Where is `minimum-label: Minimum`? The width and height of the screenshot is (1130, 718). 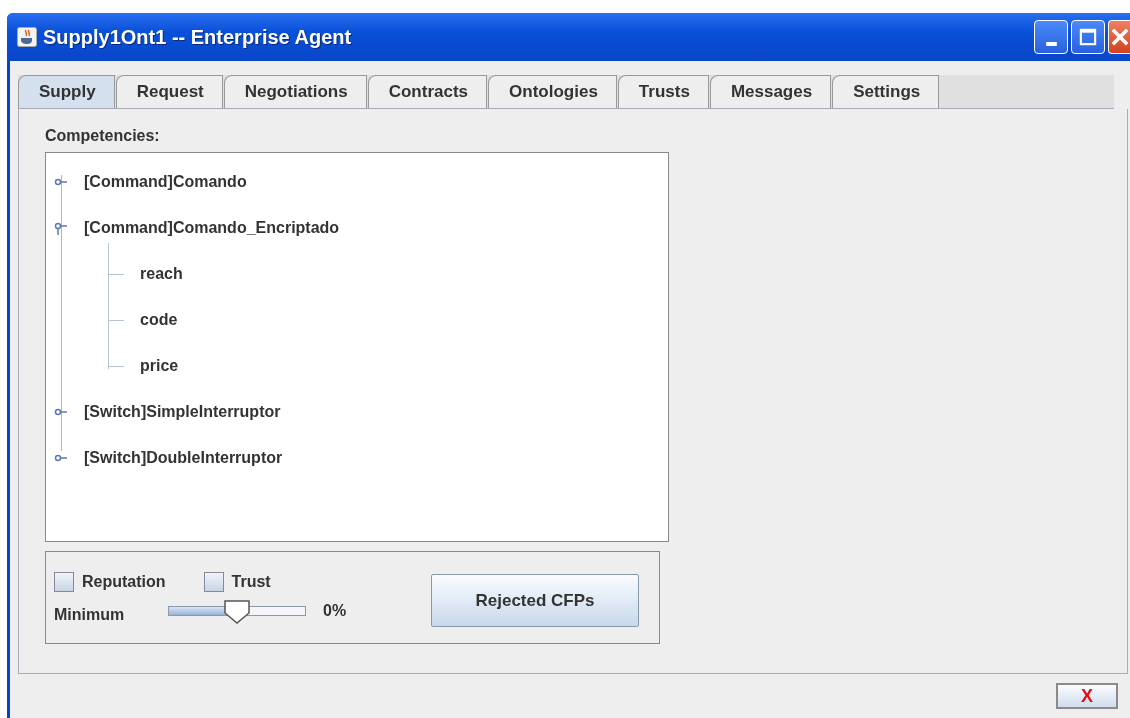
minimum-label: Minimum is located at coordinates (90, 614).